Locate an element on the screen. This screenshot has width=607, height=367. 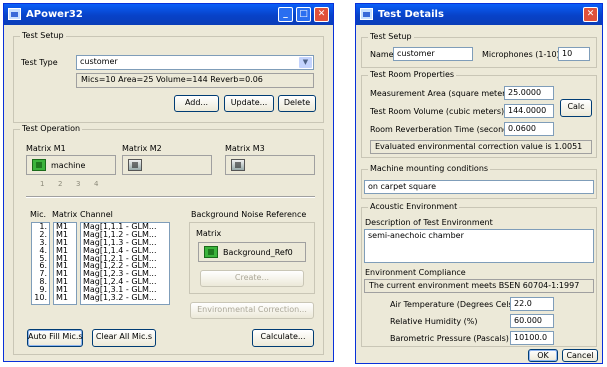
air-temperature-field: 22.0 is located at coordinates (532, 304).